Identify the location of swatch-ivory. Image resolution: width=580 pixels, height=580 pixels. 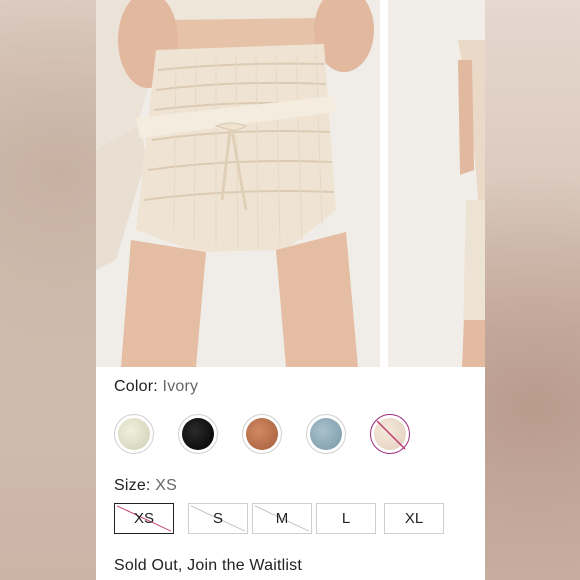
(134, 434).